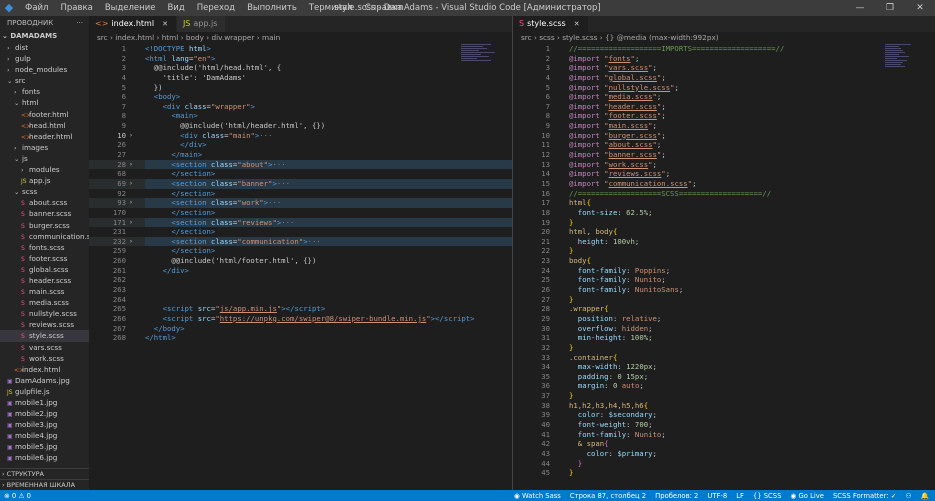  What do you see at coordinates (300, 59) in the screenshot?
I see `code-line: 2 <html lang="en">` at bounding box center [300, 59].